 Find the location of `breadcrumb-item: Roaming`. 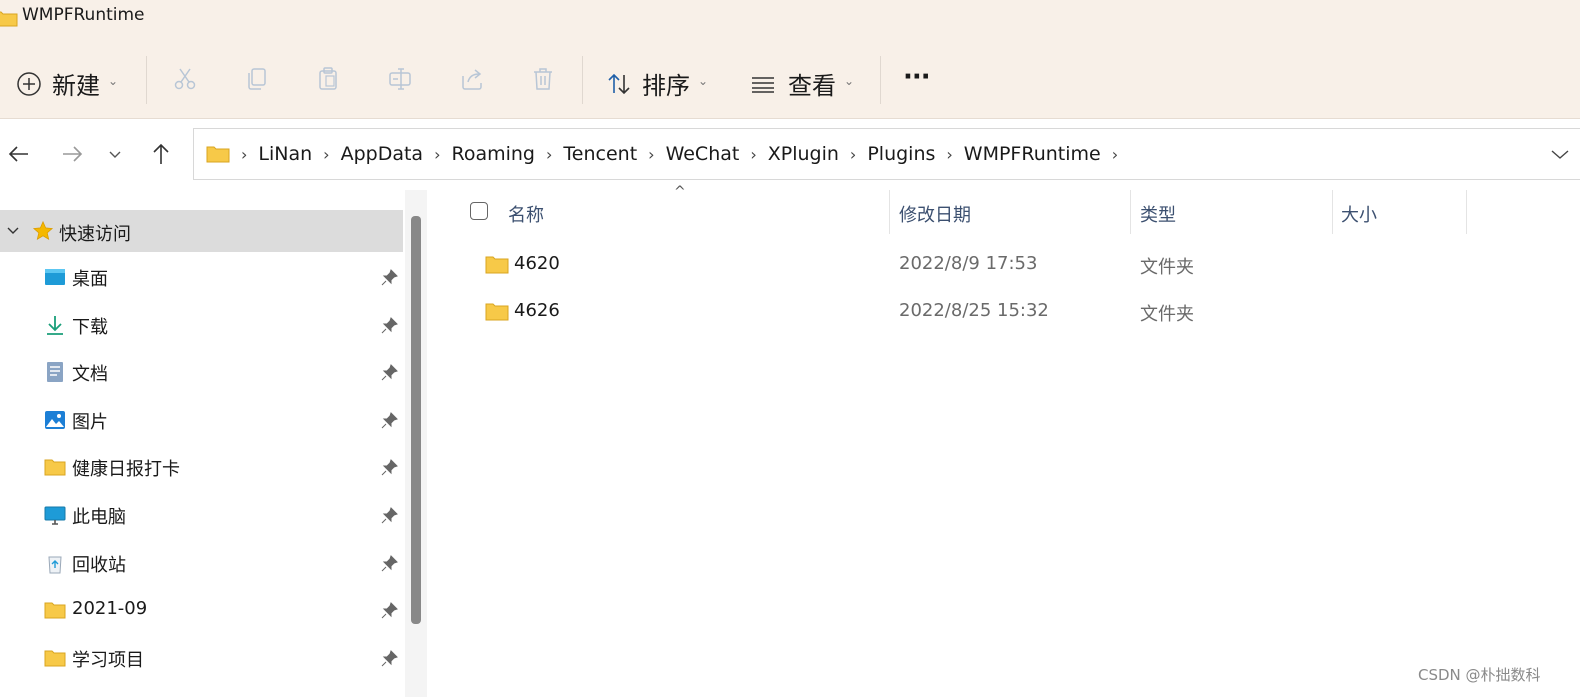

breadcrumb-item: Roaming is located at coordinates (493, 154).